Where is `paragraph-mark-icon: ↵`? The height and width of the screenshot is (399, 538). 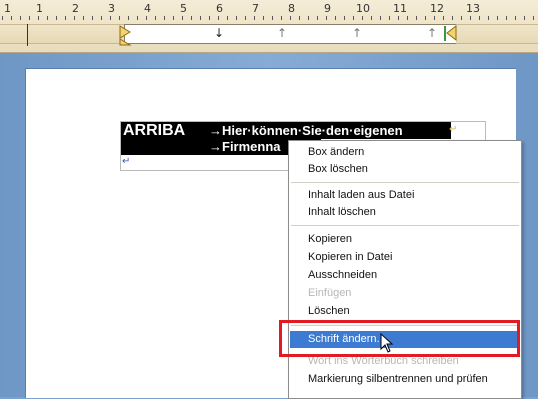 paragraph-mark-icon: ↵ is located at coordinates (453, 129).